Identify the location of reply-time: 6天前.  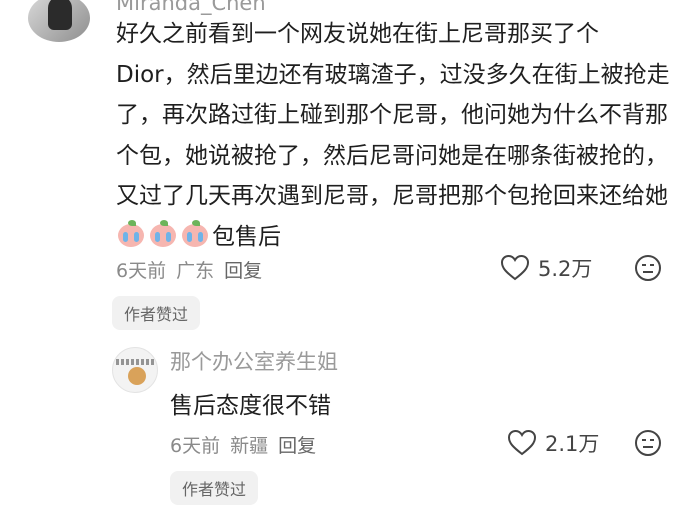
(195, 446).